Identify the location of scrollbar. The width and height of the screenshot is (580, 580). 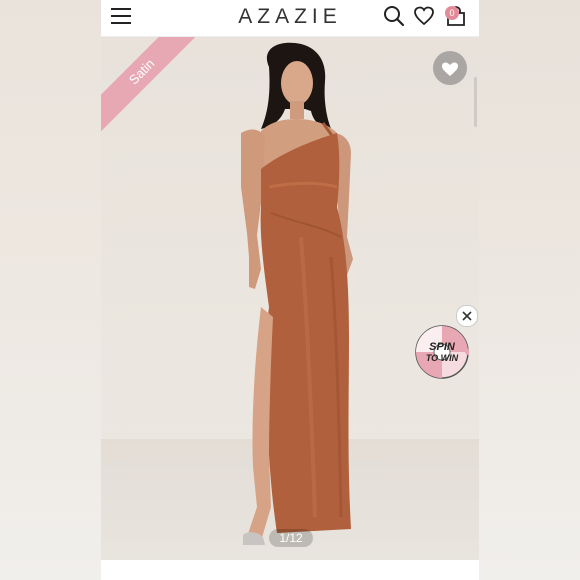
(475, 102).